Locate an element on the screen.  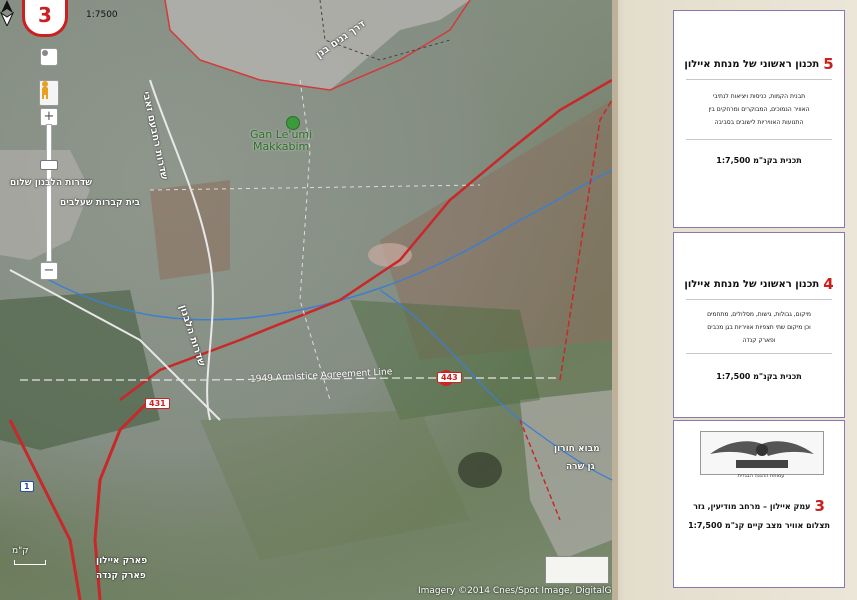
field-parcel is located at coordinates (190, 230).